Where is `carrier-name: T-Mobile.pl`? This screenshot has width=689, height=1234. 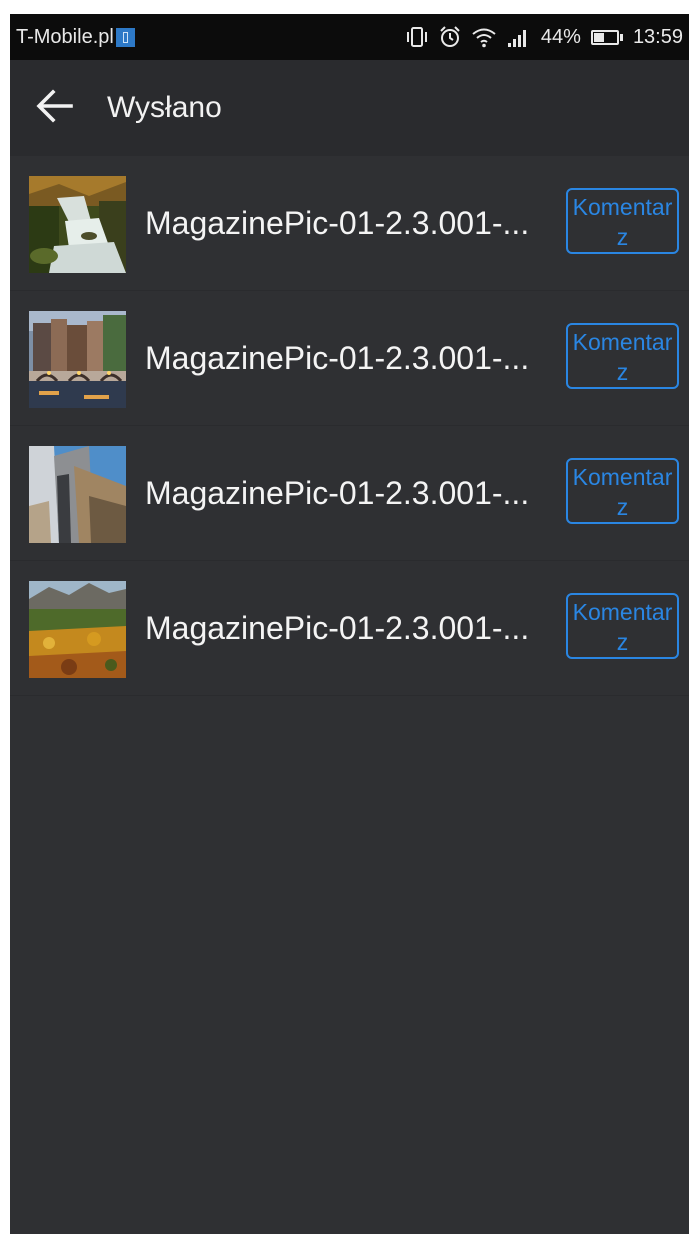
carrier-name: T-Mobile.pl is located at coordinates (65, 36).